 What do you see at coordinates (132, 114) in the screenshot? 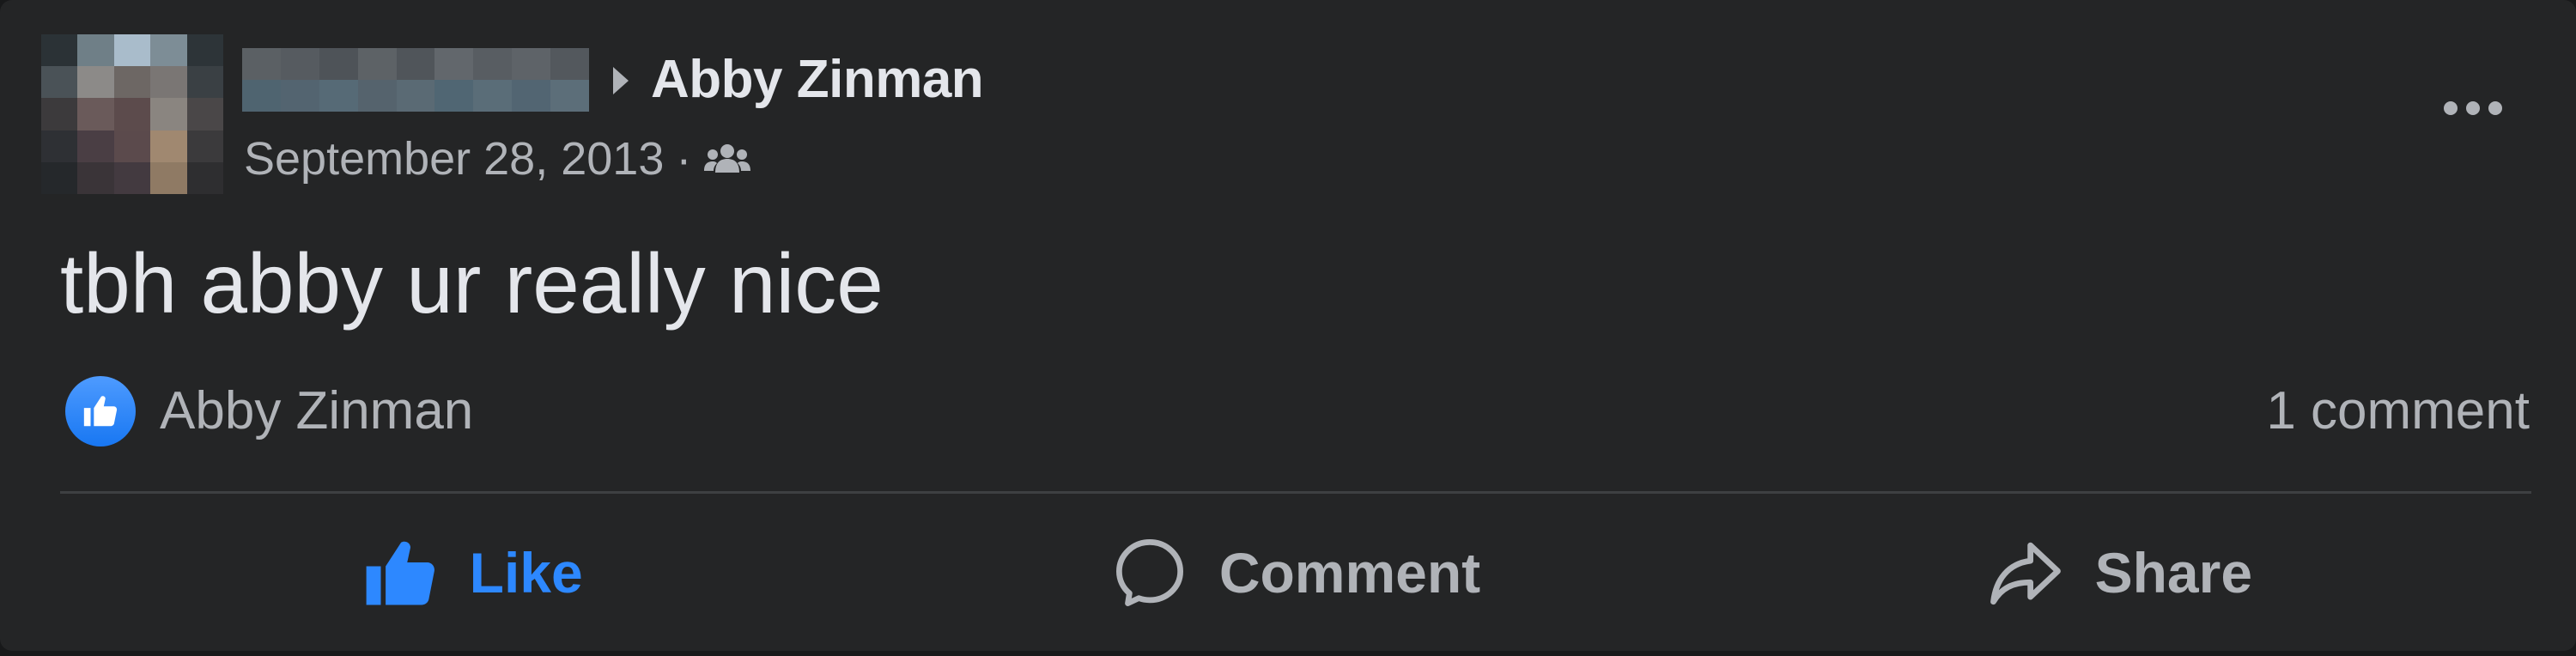
I see `author-avatar` at bounding box center [132, 114].